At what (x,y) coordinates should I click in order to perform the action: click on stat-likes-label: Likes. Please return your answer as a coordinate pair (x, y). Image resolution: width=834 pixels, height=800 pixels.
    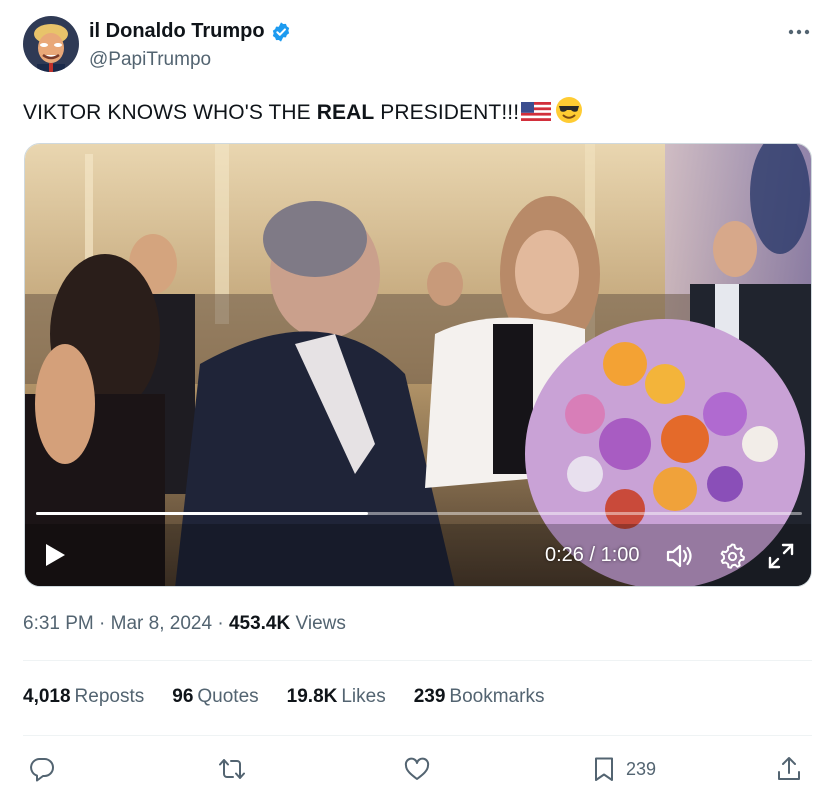
    Looking at the image, I should click on (363, 696).